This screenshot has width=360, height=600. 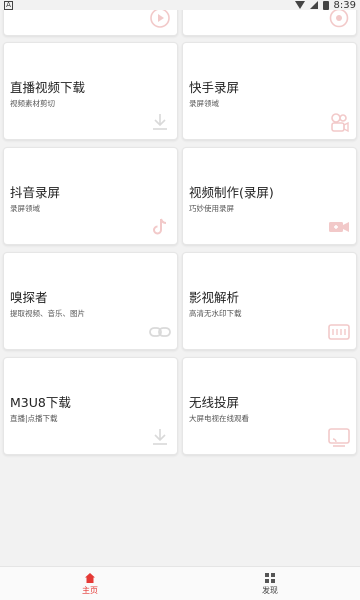 I want to click on home-icon, so click(x=90, y=577).